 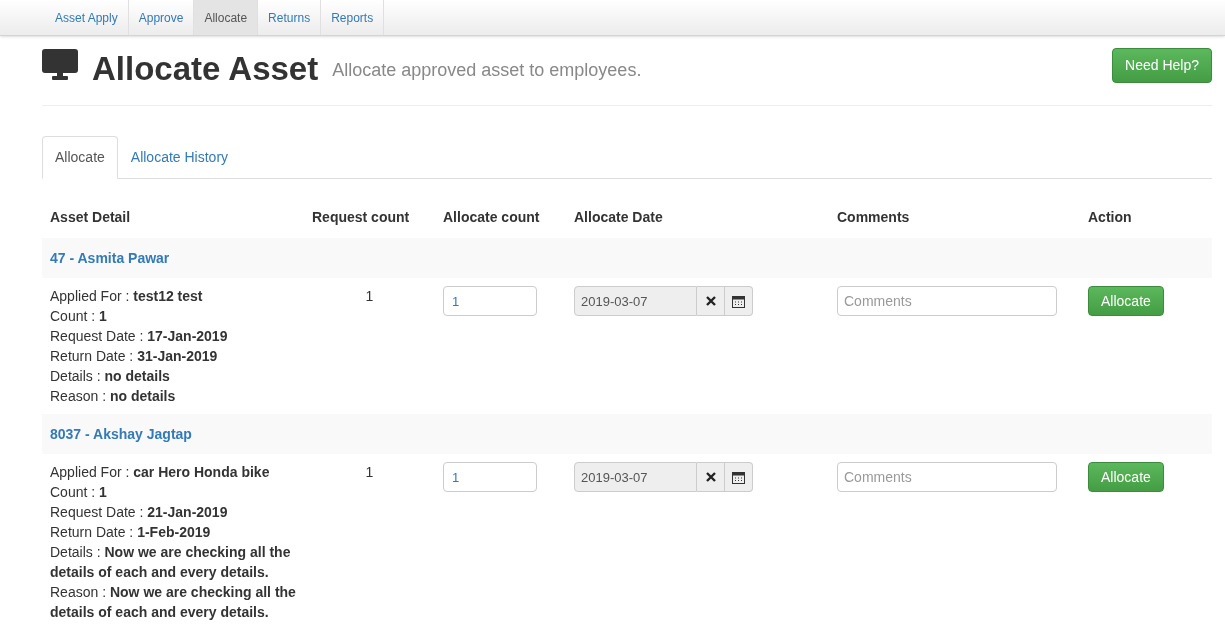 I want to click on detail-line: Request Date : 17-Jan-2019, so click(x=139, y=336).